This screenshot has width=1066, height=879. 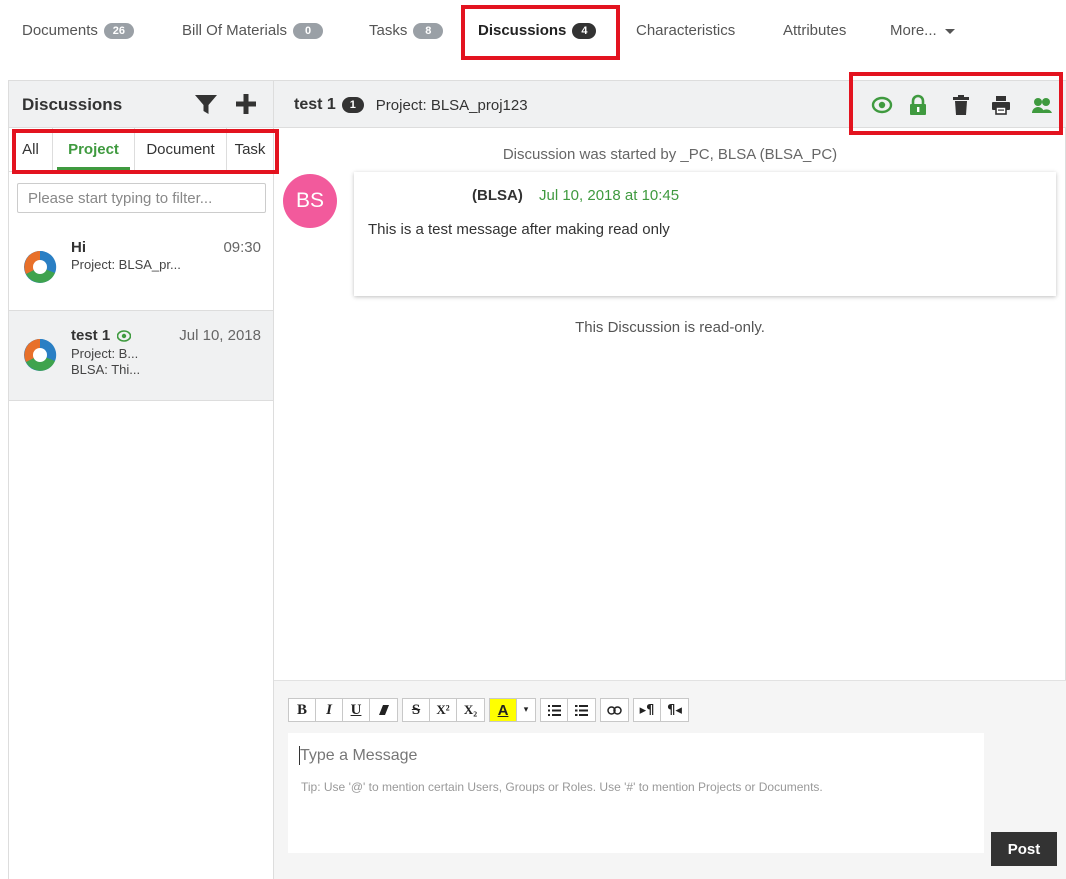 I want to click on item-time: 09:30, so click(x=242, y=247).